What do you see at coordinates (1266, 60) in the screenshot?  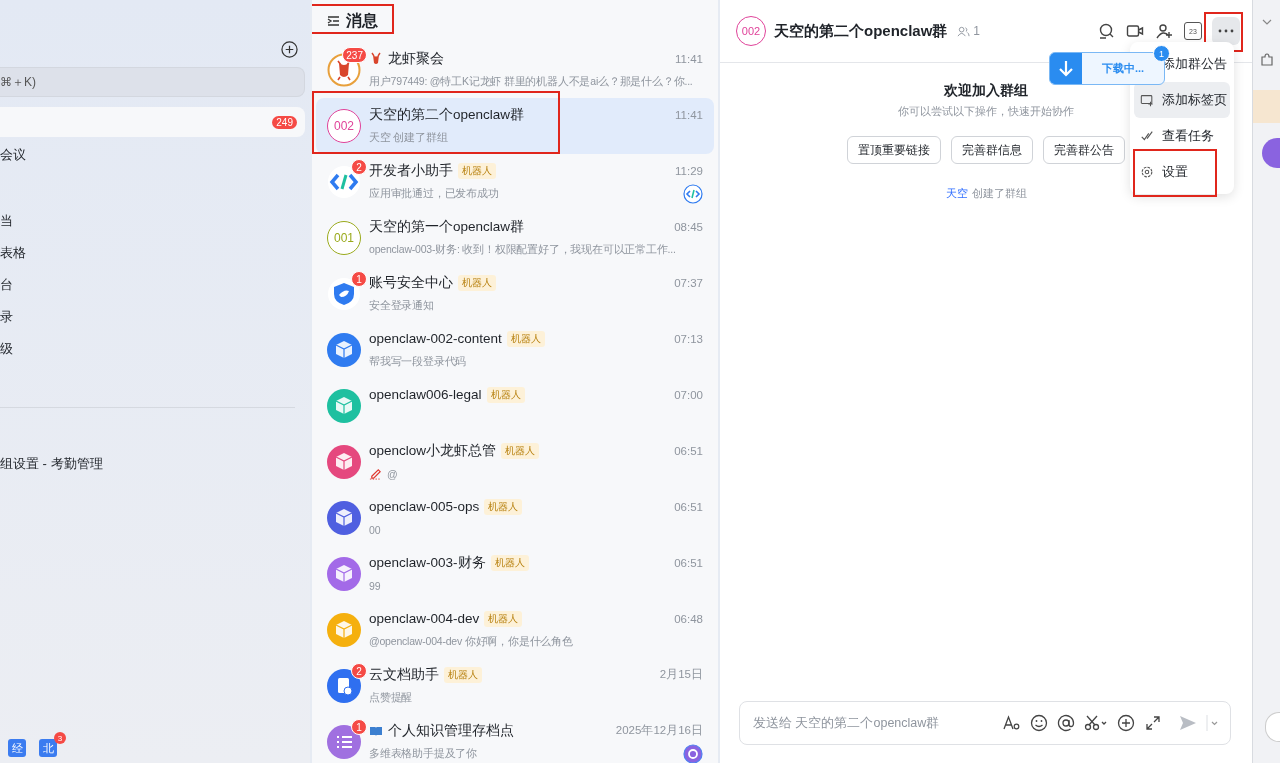 I see `puzzle-icon` at bounding box center [1266, 60].